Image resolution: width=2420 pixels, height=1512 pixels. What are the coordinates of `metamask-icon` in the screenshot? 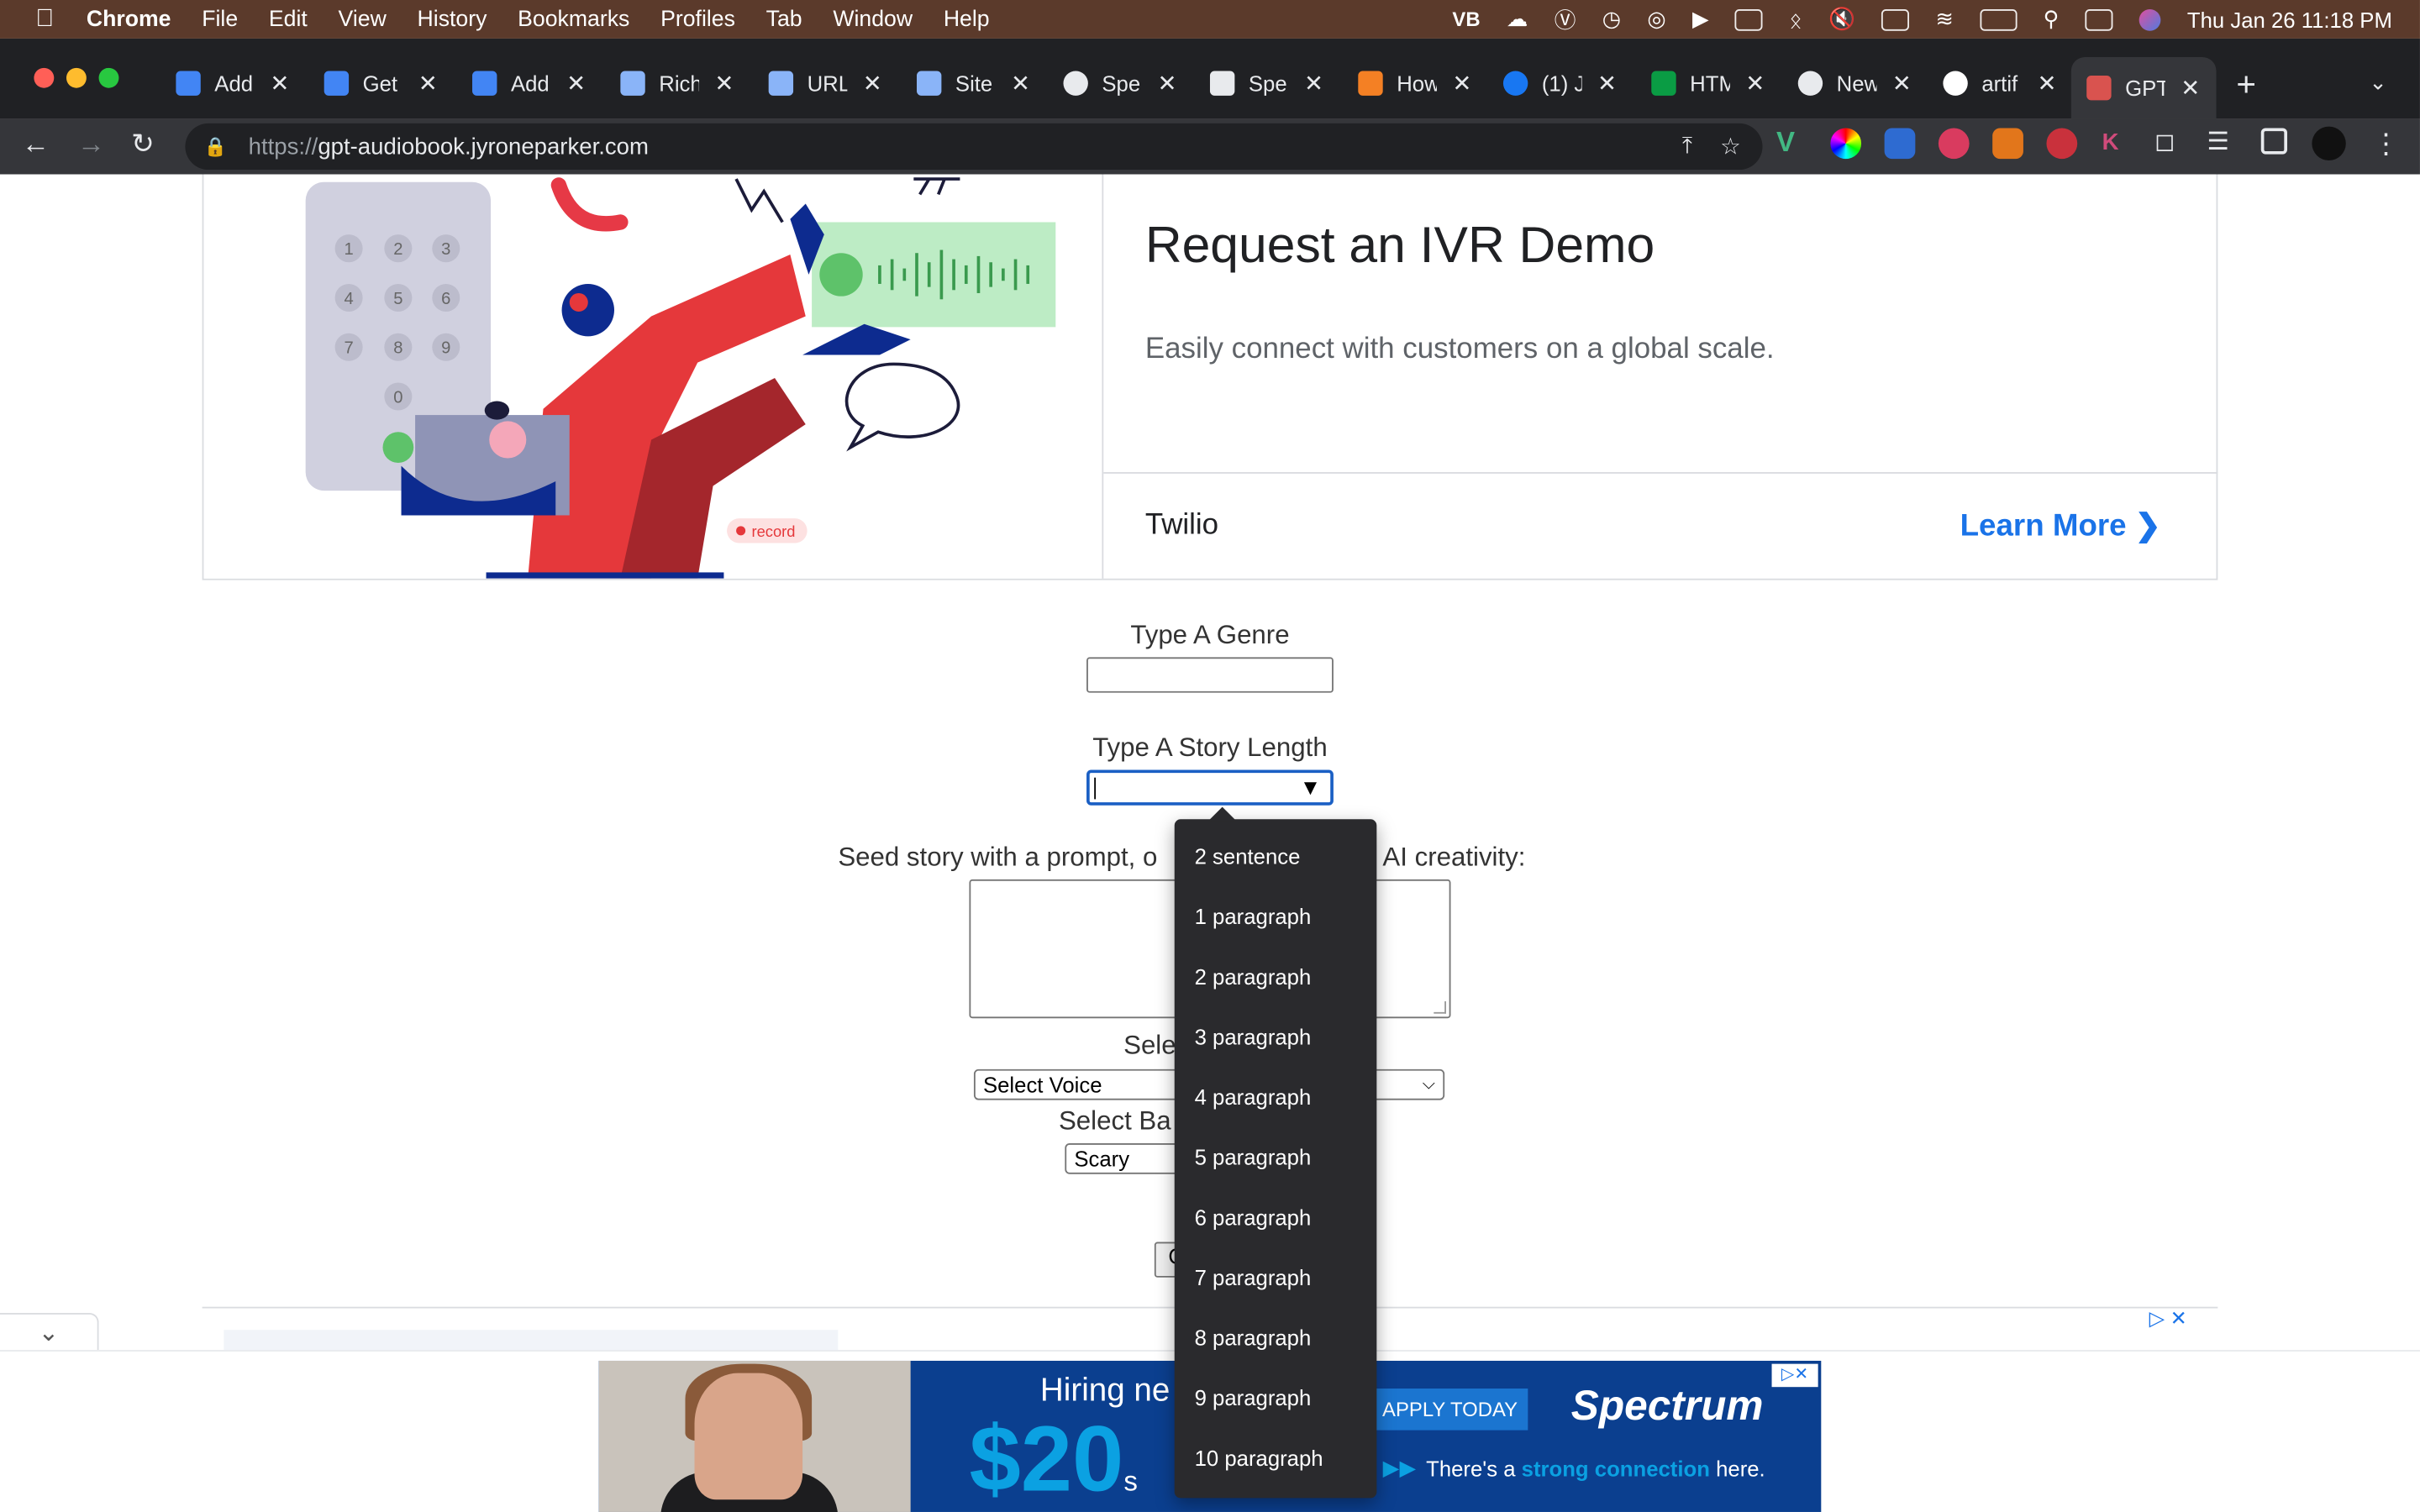 It's located at (2007, 144).